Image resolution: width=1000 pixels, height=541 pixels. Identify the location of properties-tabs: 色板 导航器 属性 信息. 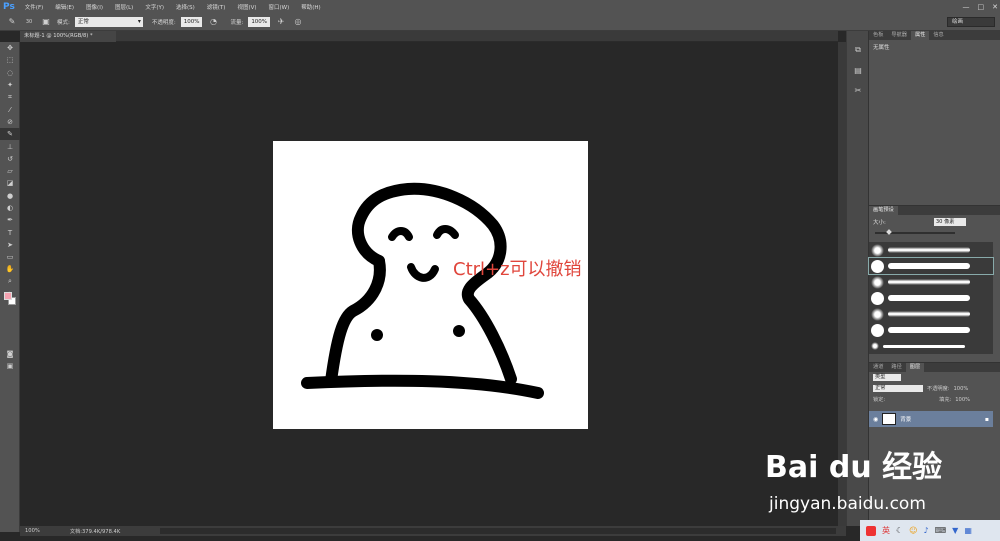
(934, 35).